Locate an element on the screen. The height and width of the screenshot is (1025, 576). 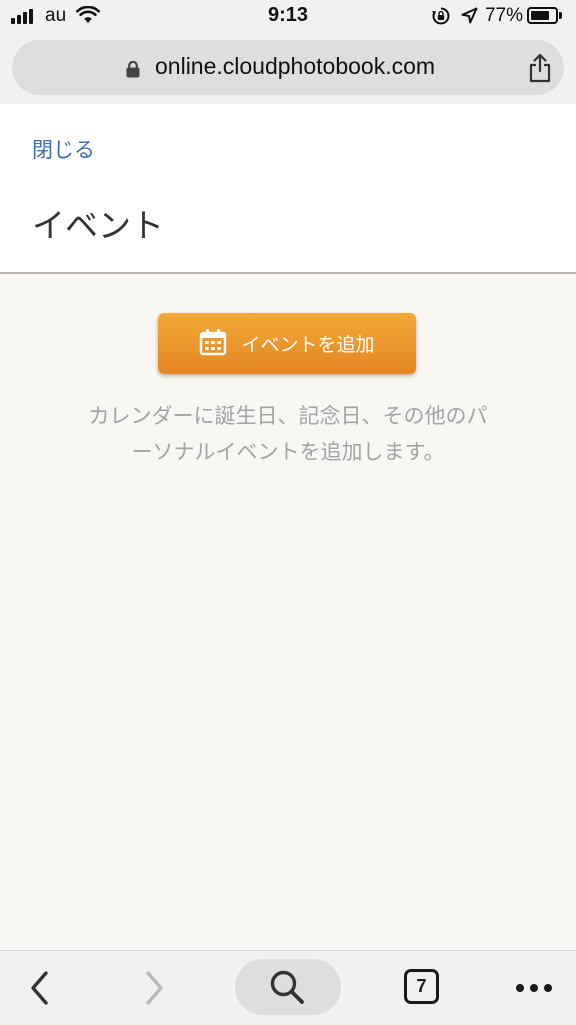
location-arrow-icon is located at coordinates (469, 17).